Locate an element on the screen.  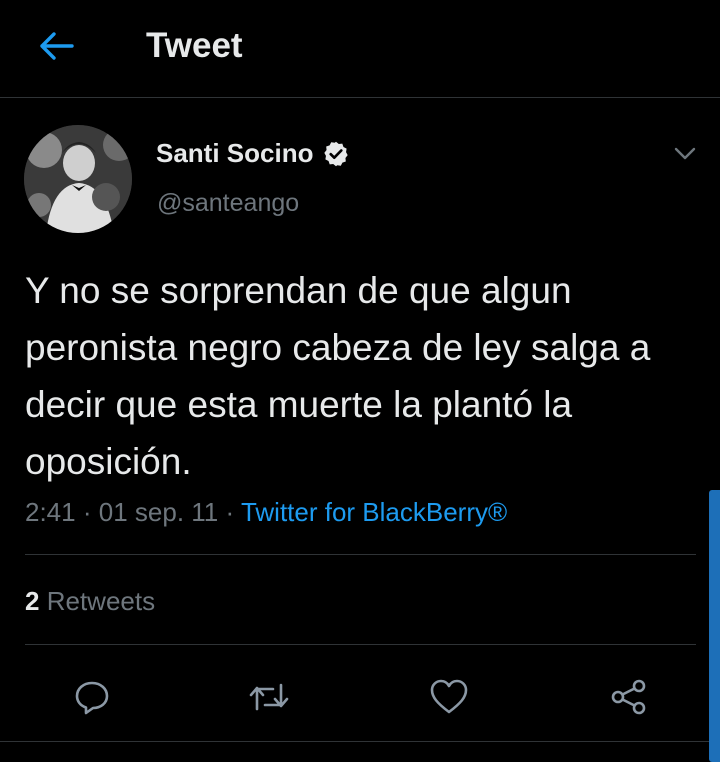
author-name: Santi Socino is located at coordinates (234, 153).